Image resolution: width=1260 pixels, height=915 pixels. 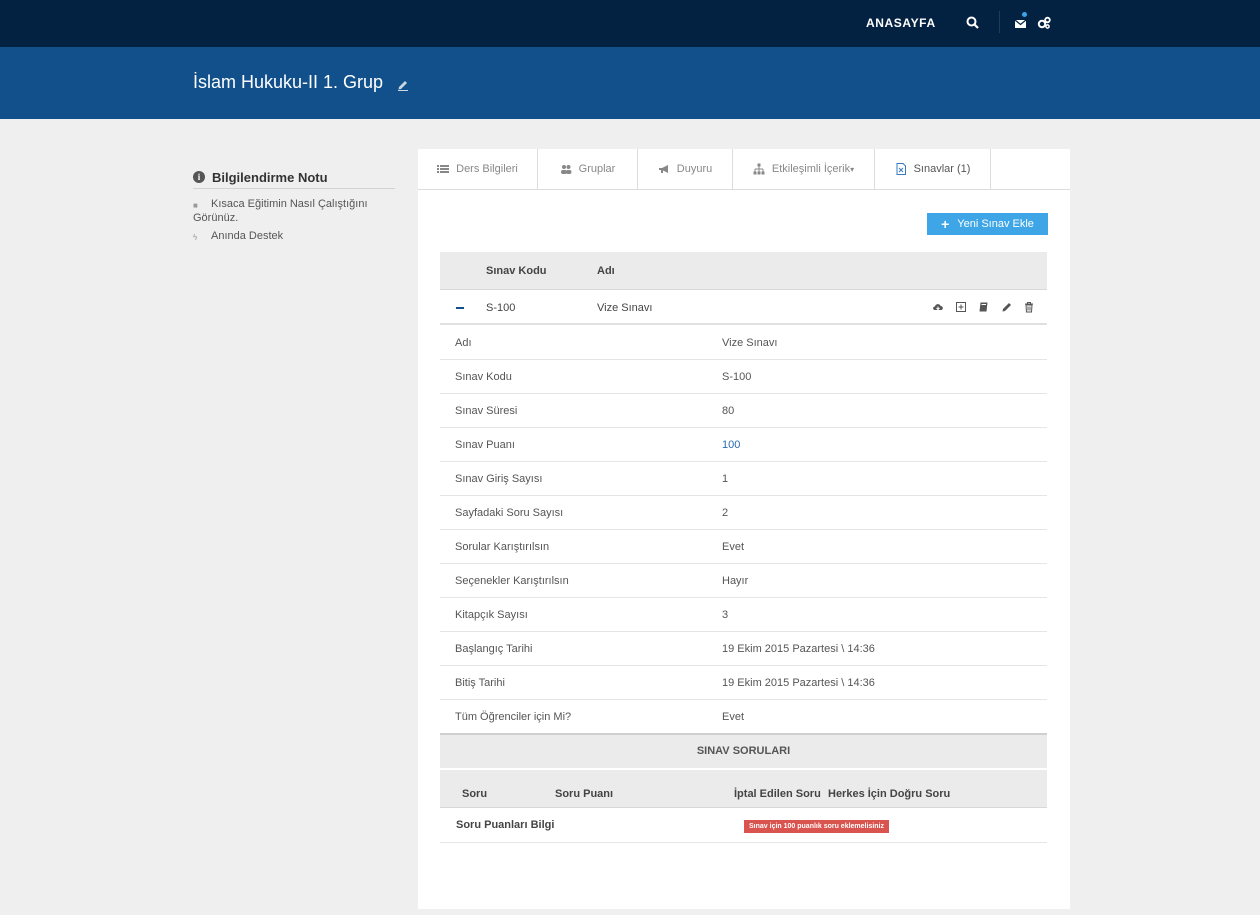 What do you see at coordinates (901, 169) in the screenshot?
I see `file-excel-icon` at bounding box center [901, 169].